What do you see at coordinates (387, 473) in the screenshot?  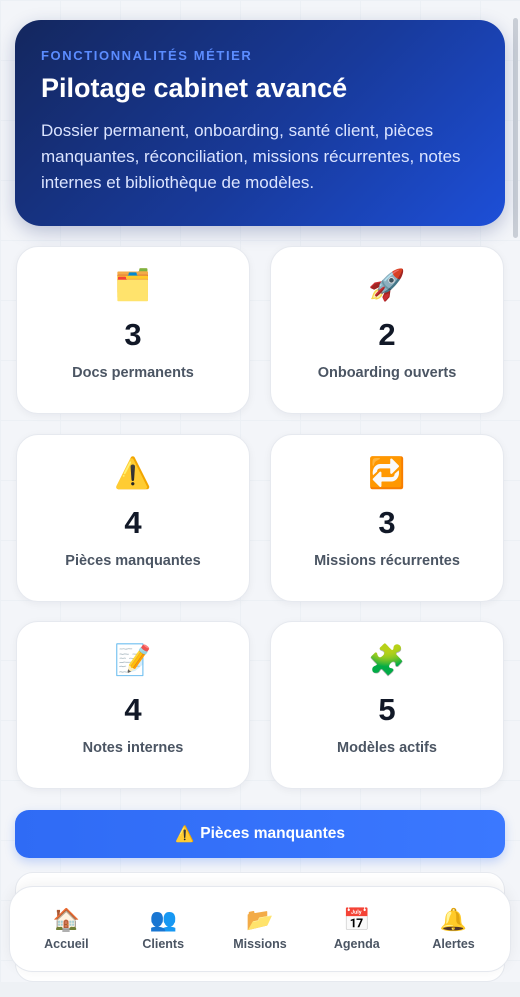 I see `repeat-icon: 🔁` at bounding box center [387, 473].